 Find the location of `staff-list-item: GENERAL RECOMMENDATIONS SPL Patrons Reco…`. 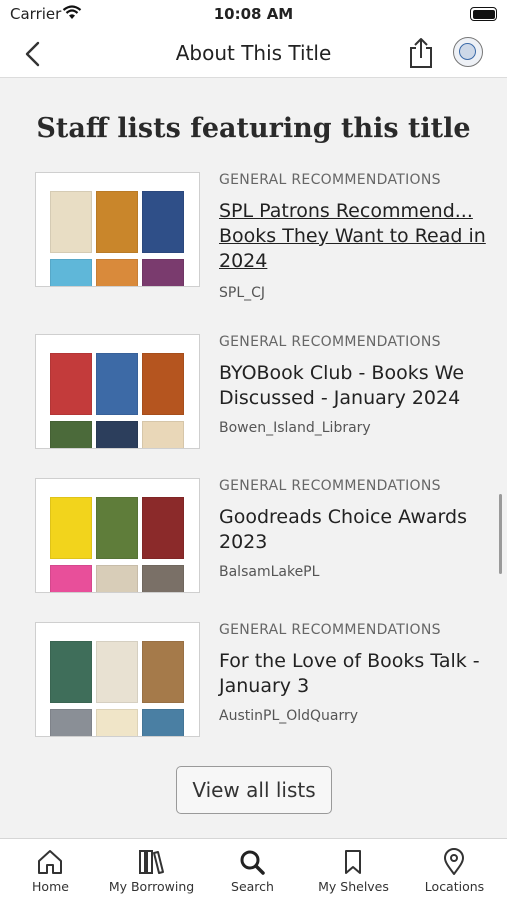

staff-list-item: GENERAL RECOMMENDATIONS SPL Patrons Reco… is located at coordinates (253, 236).